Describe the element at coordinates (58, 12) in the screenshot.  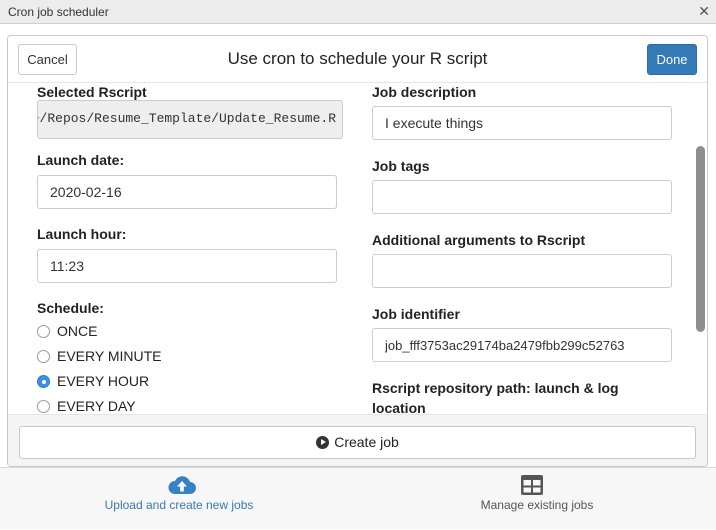
I see `window-title: Cron job scheduler` at that location.